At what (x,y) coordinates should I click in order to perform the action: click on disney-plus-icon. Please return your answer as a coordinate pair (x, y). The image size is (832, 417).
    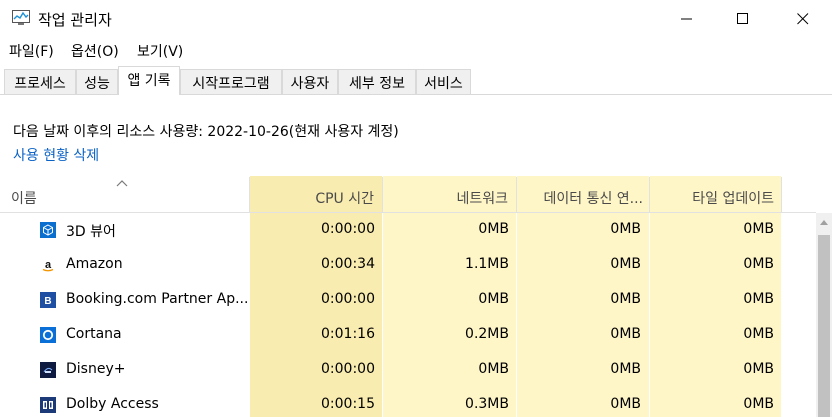
    Looking at the image, I should click on (48, 370).